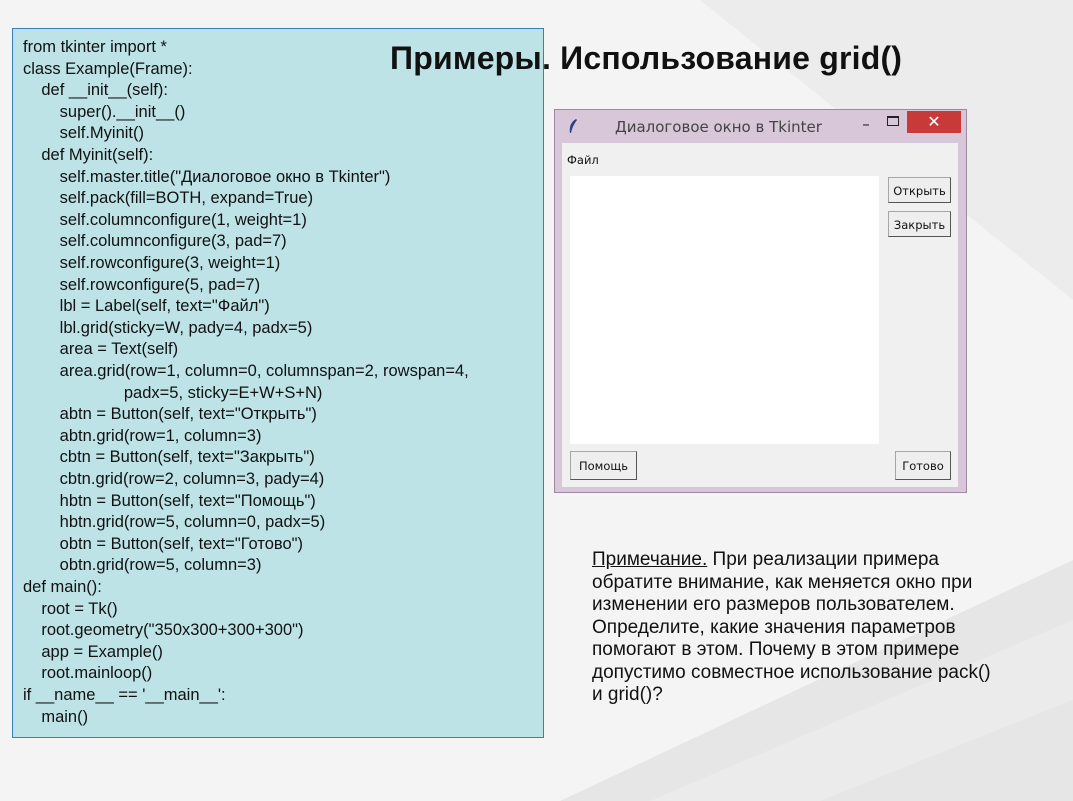 This screenshot has height=801, width=1073. Describe the element at coordinates (583, 160) in the screenshot. I see `file-label: Файл` at that location.